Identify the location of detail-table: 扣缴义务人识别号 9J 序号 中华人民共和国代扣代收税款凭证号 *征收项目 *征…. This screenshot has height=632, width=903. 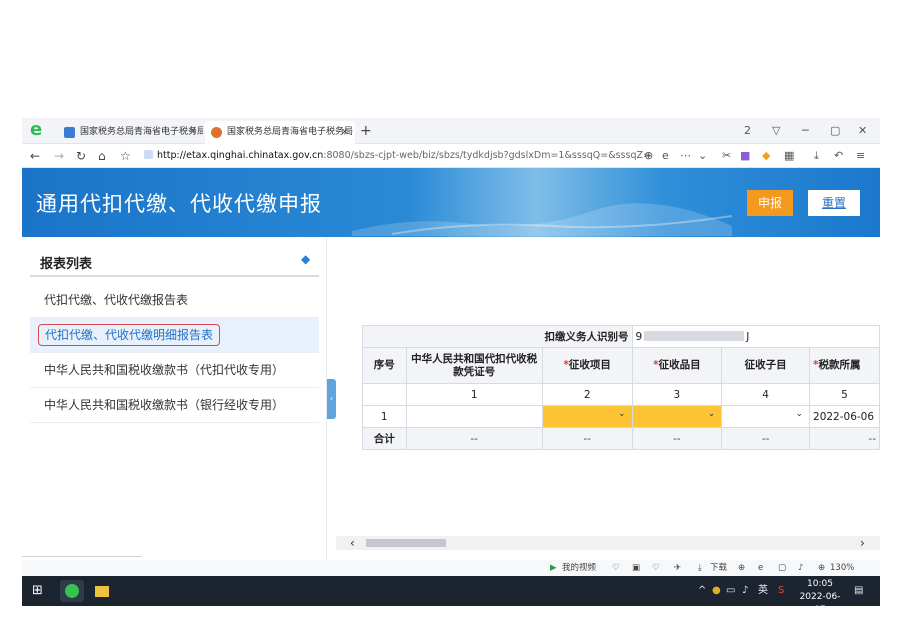
(621, 387).